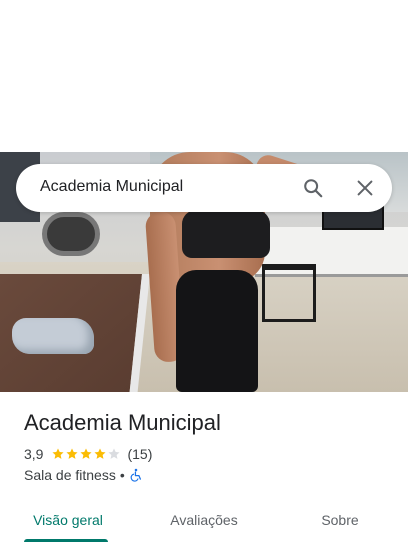 Image resolution: width=408 pixels, height=544 pixels. I want to click on tab-label: Visão geral, so click(68, 520).